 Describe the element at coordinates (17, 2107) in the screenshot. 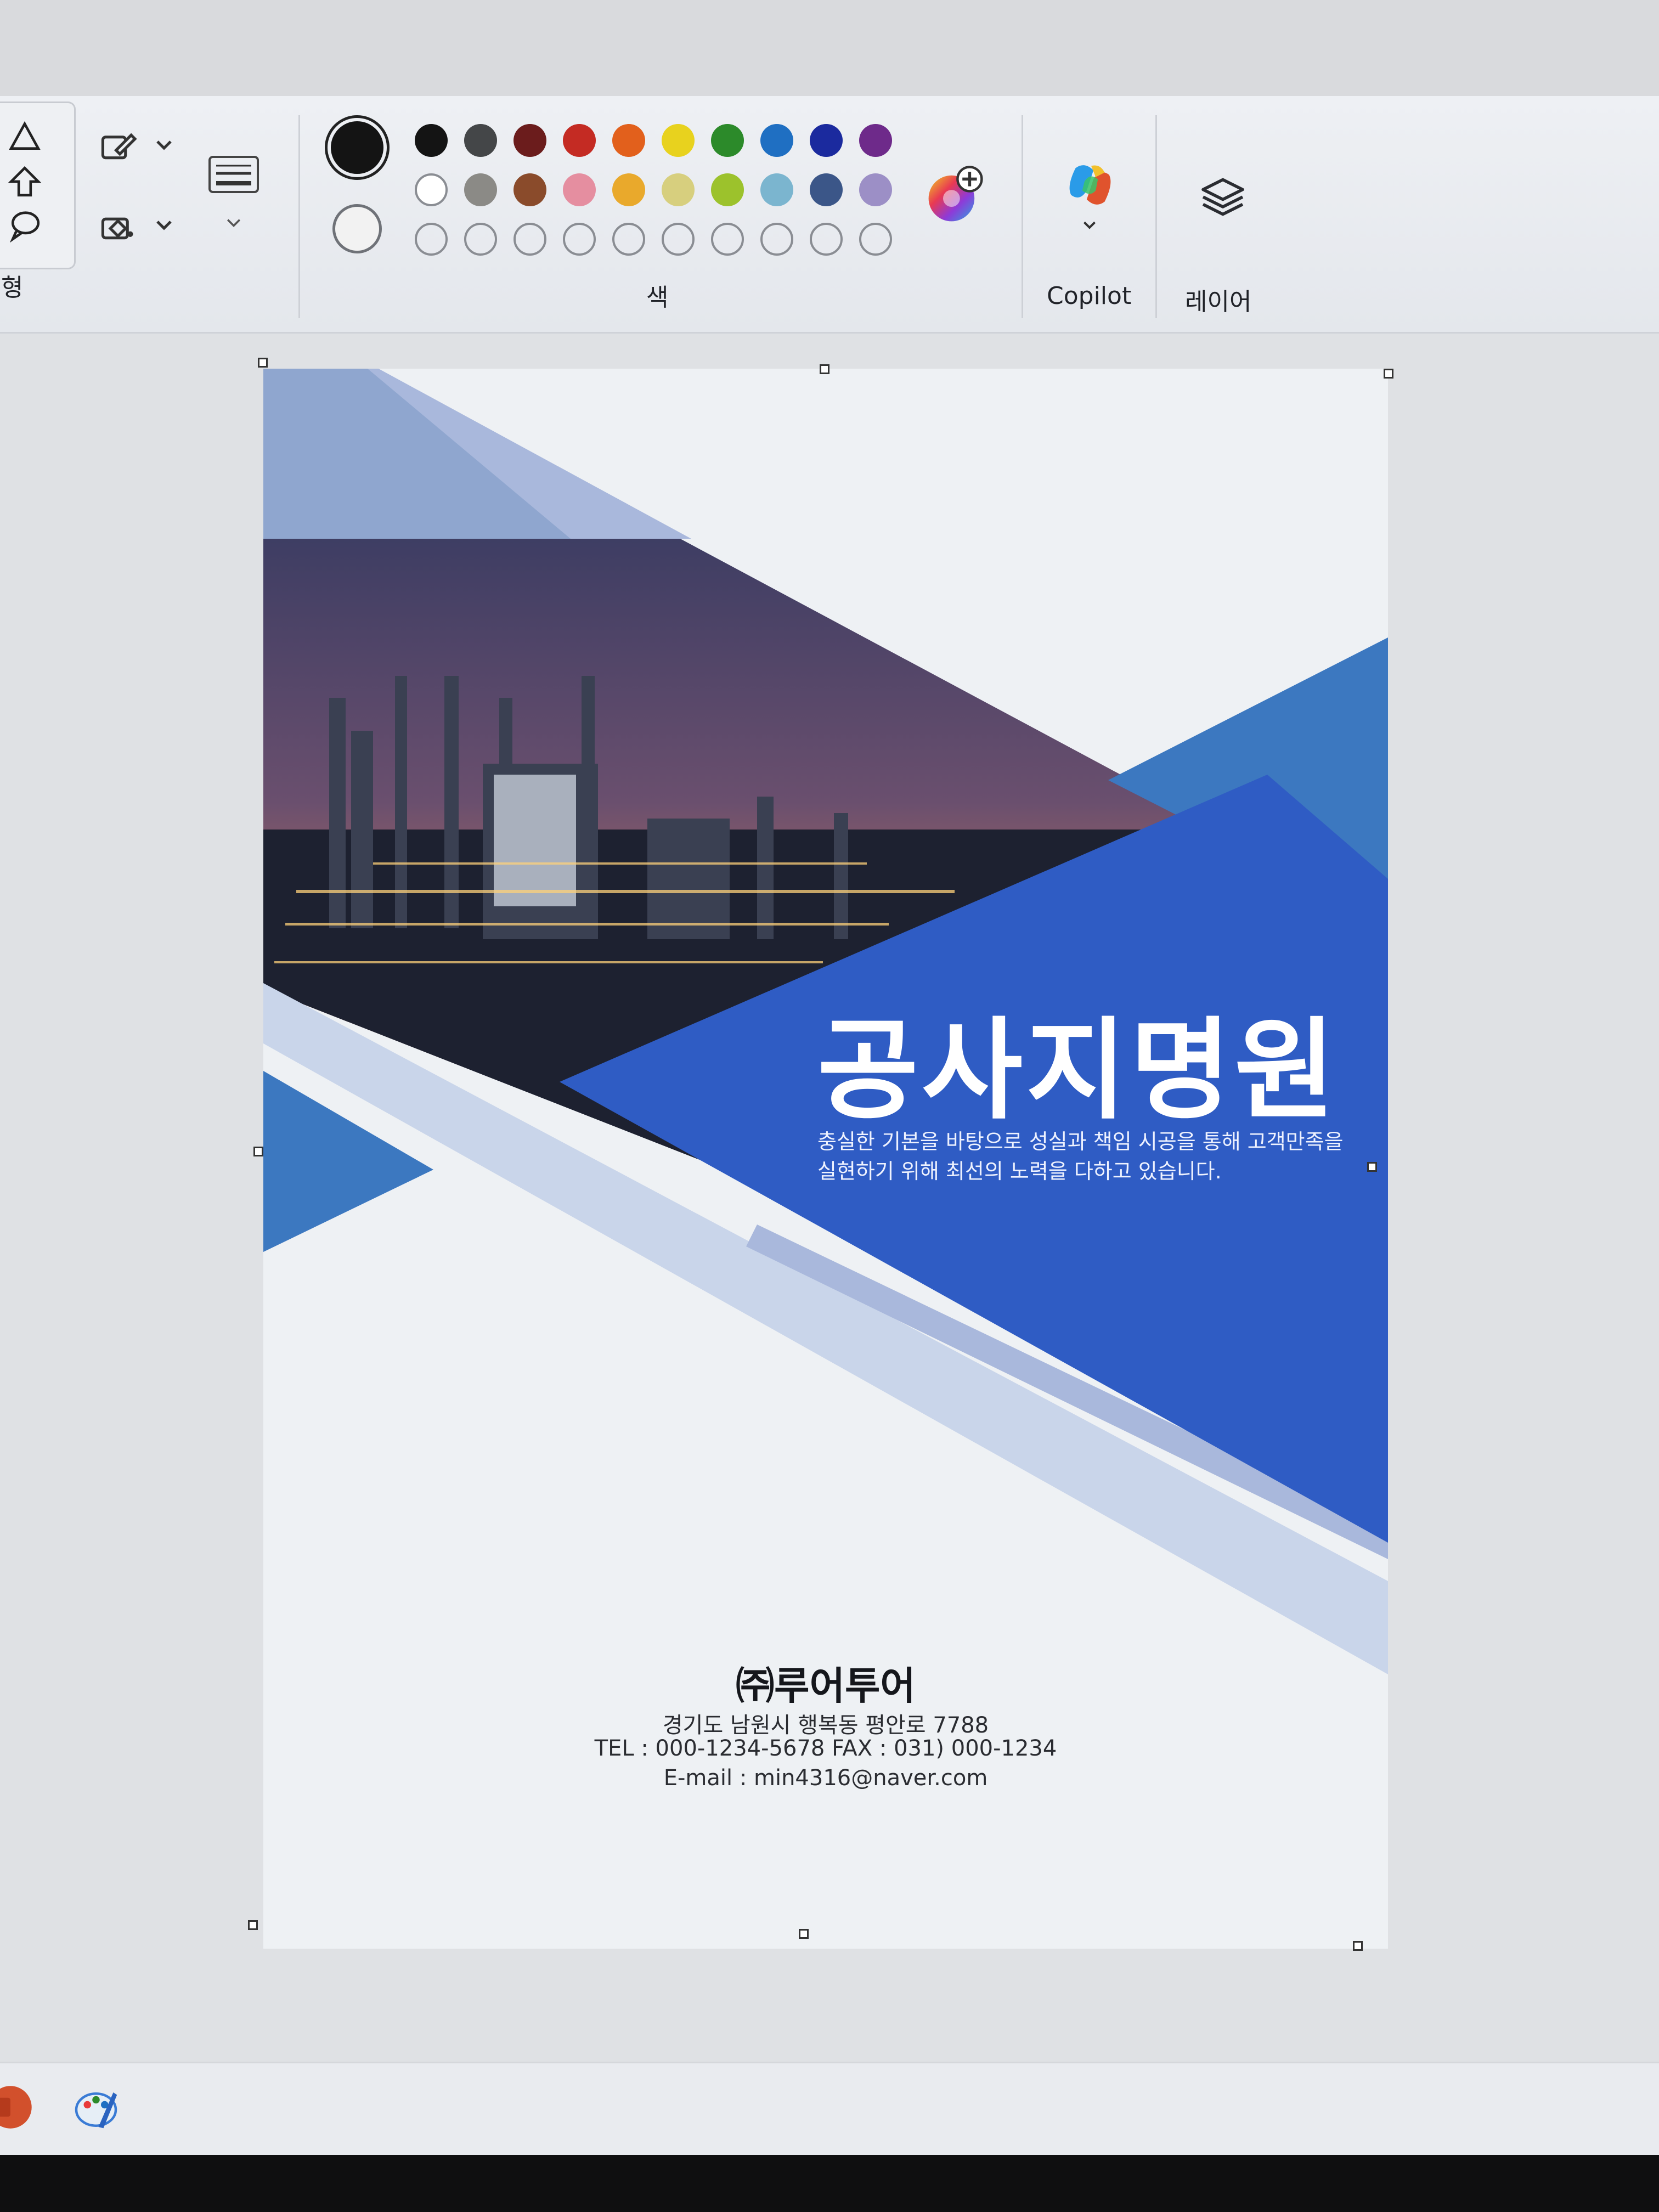

I see `powerpoint-app-icon` at that location.